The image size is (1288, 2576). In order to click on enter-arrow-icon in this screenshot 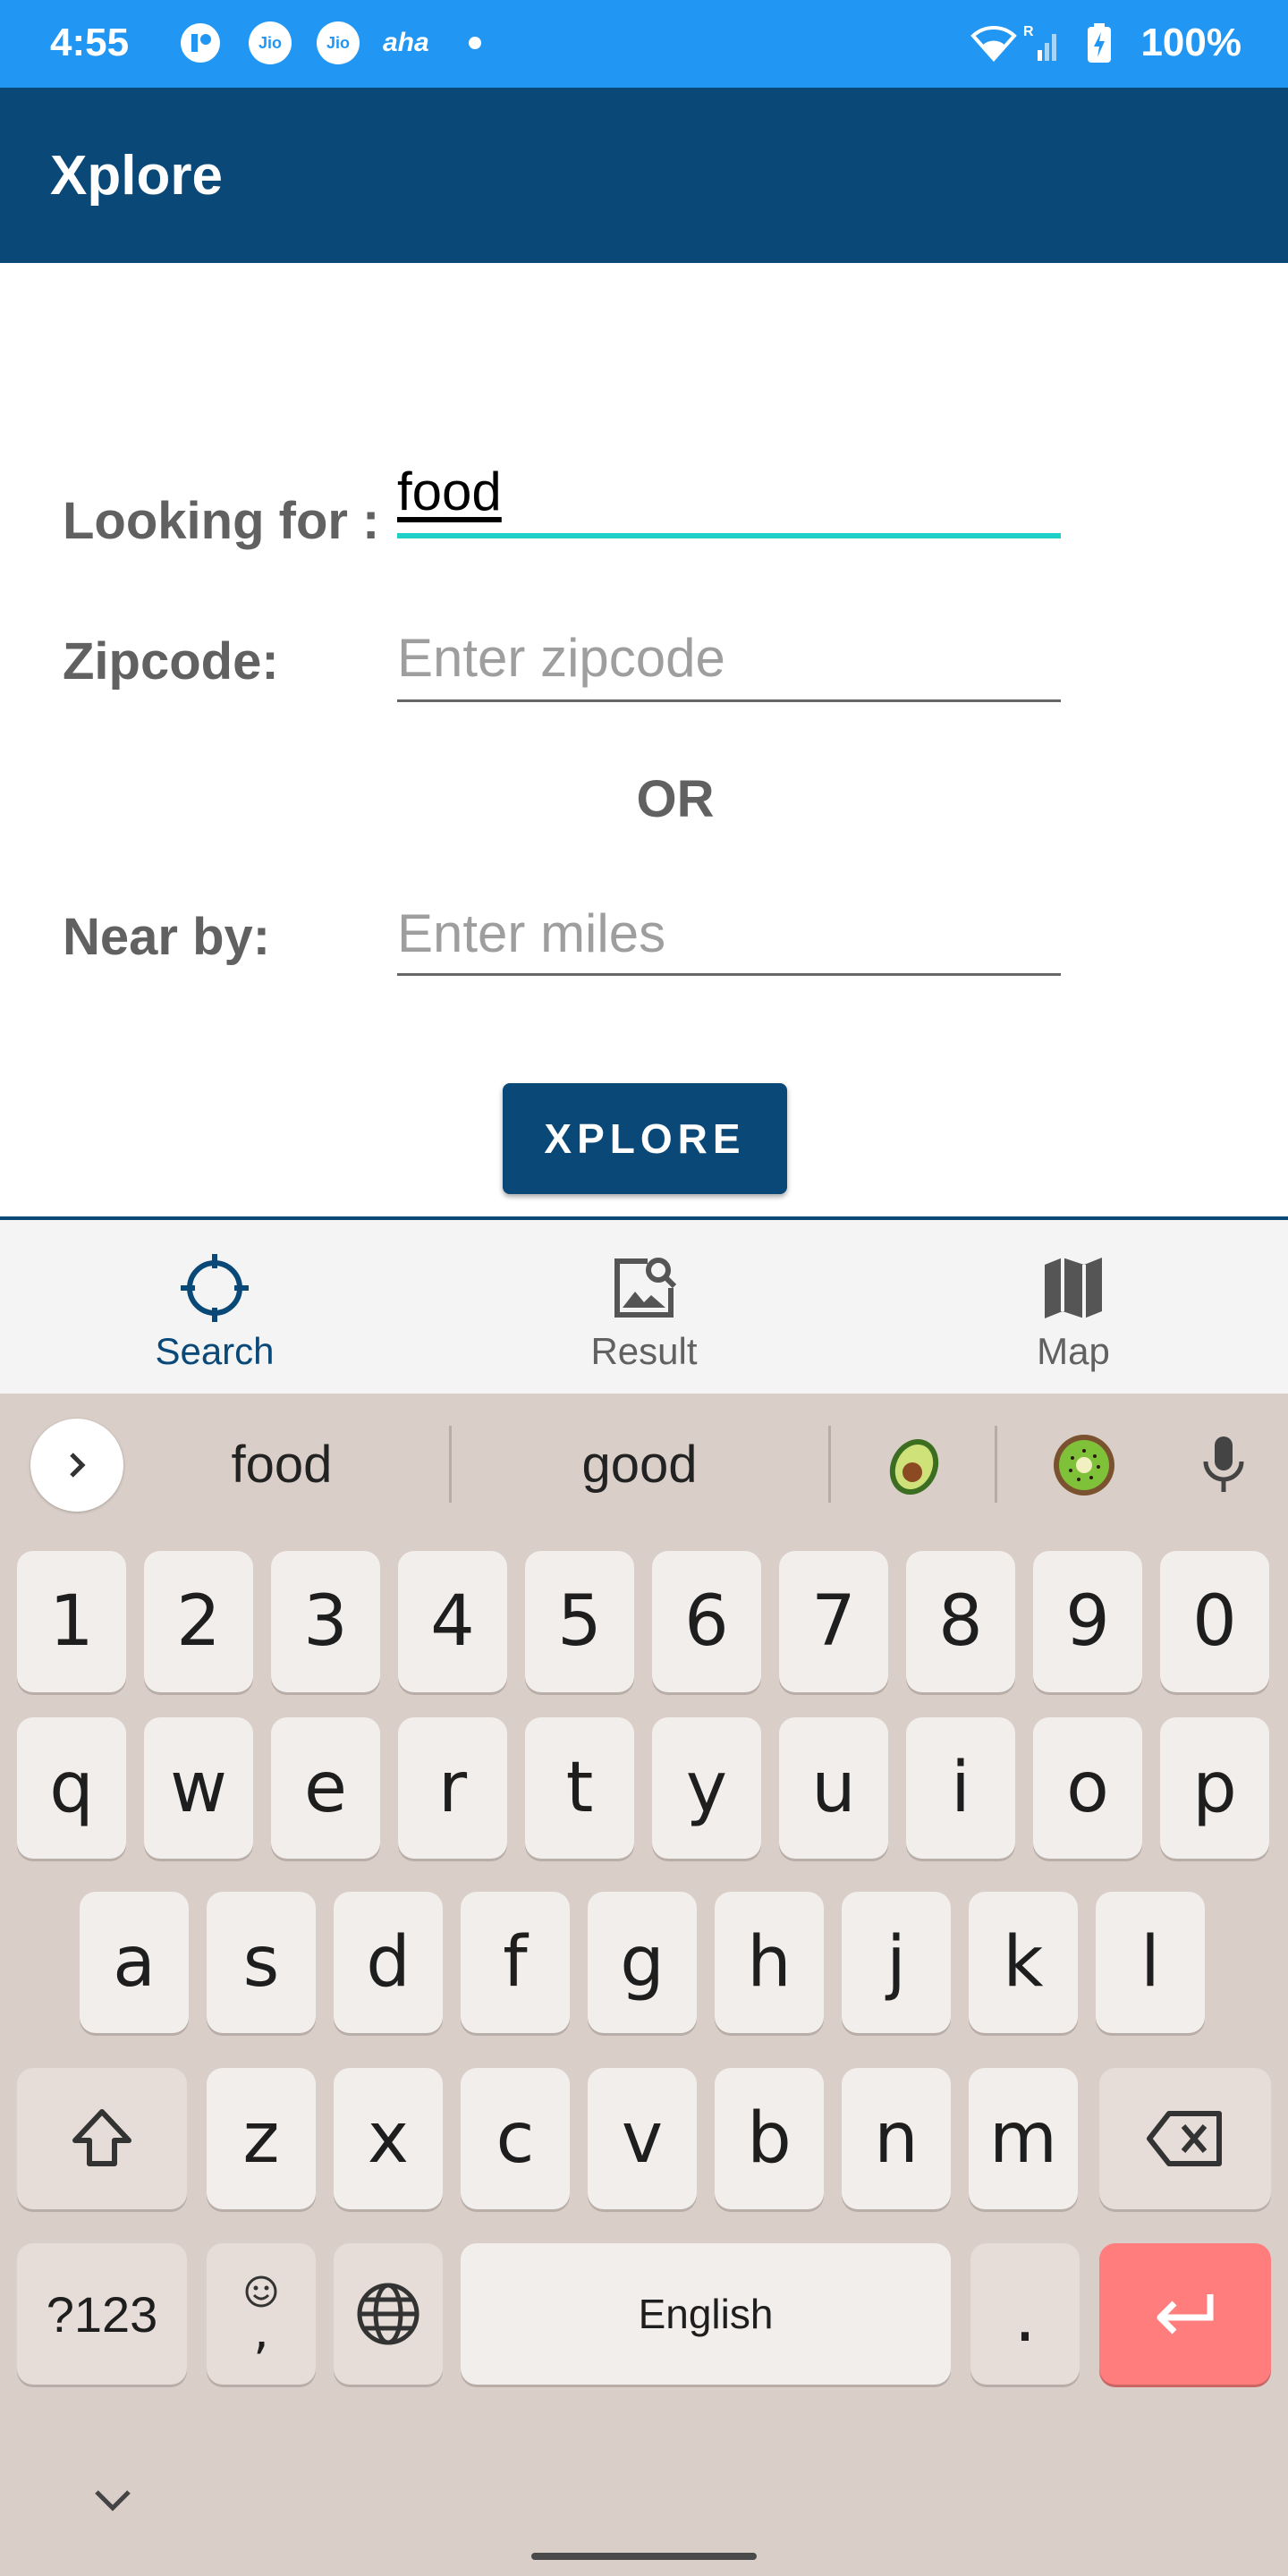, I will do `click(1185, 2314)`.